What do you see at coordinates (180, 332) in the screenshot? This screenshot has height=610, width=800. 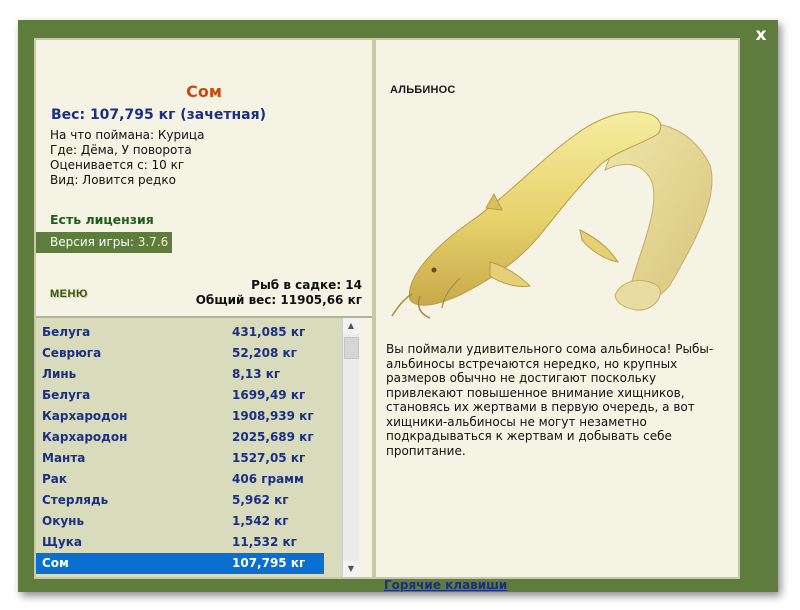 I see `catch-list-row: Белуга 431,085 кг` at bounding box center [180, 332].